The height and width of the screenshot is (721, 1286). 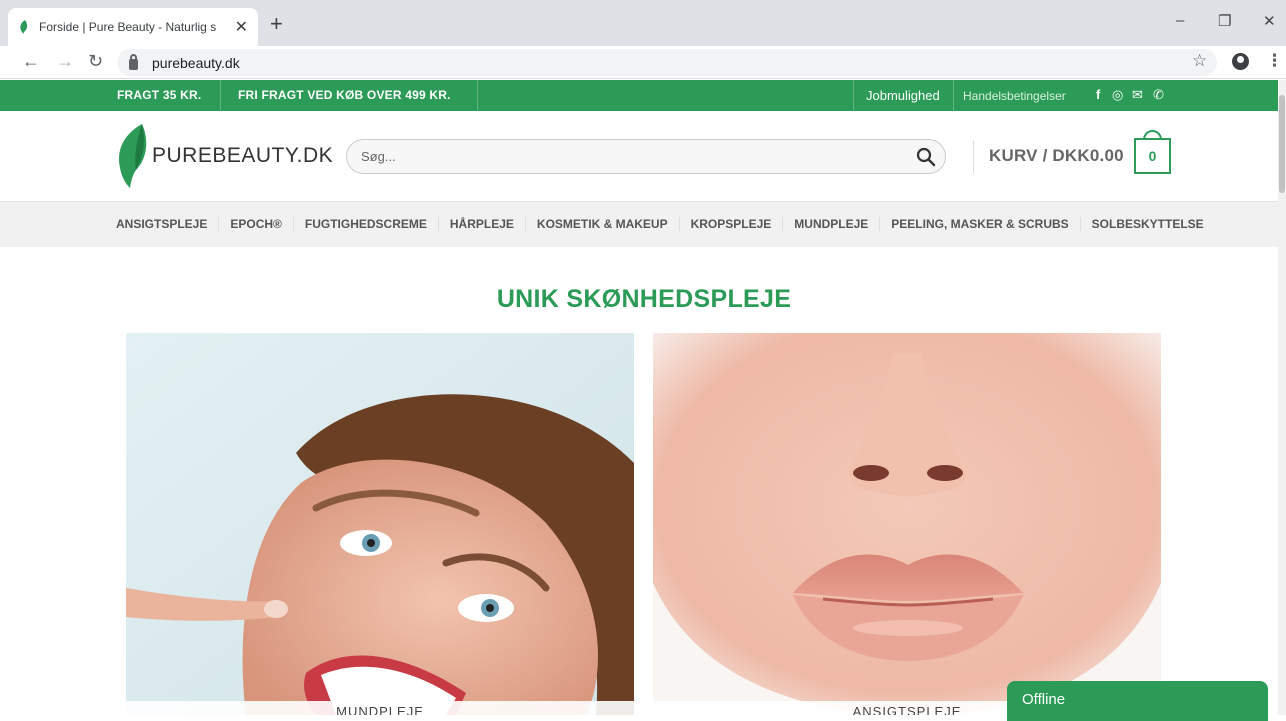 I want to click on nav-item-fugtighedscreme: FUGTIGHEDSCREME, so click(x=365, y=224).